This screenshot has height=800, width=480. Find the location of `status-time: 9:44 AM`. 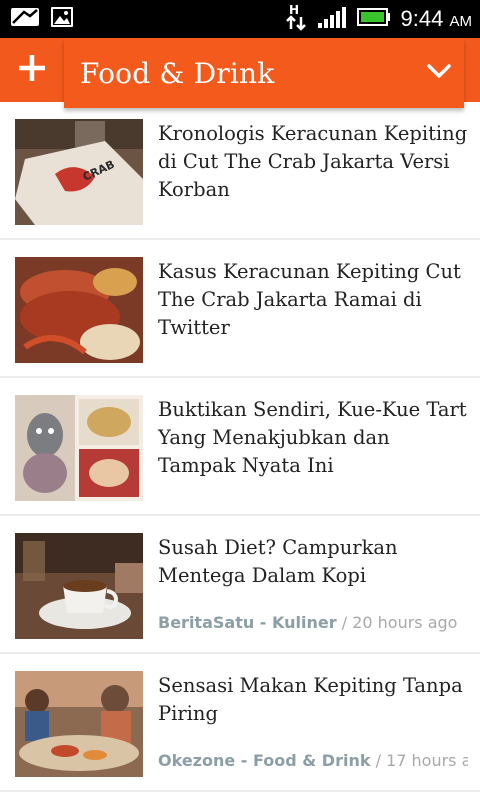

status-time: 9:44 AM is located at coordinates (436, 18).